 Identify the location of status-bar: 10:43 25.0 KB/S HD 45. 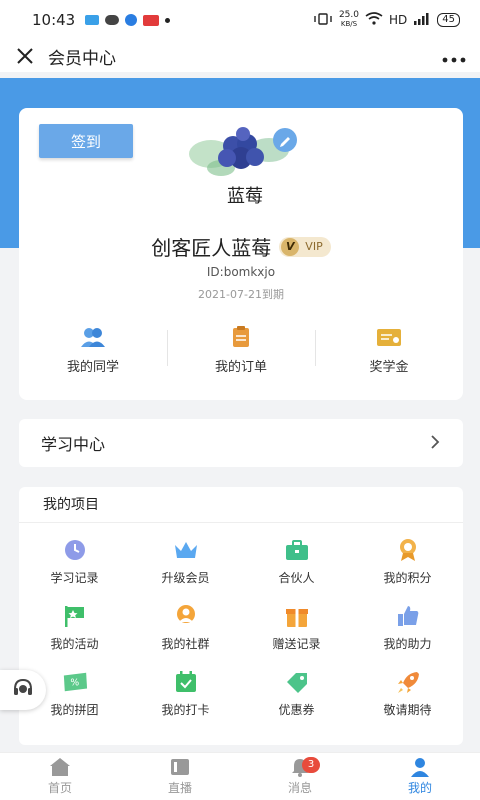
(240, 20).